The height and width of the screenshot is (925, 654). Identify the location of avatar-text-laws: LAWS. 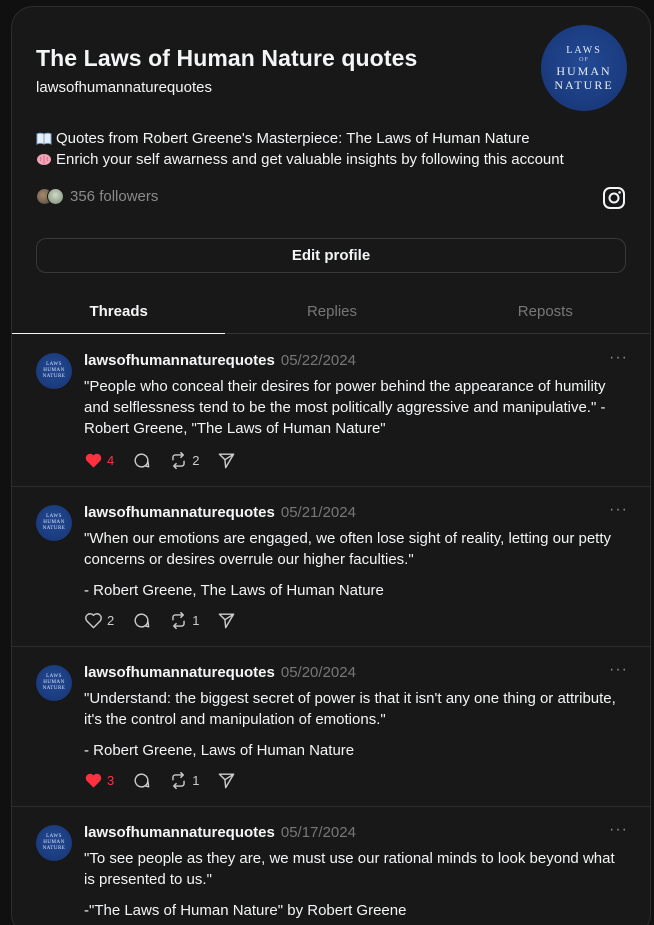
(584, 50).